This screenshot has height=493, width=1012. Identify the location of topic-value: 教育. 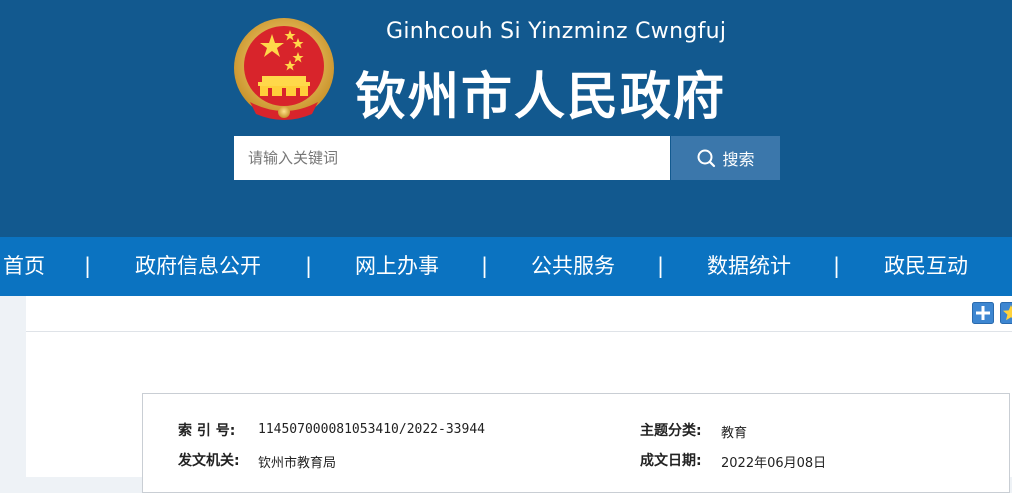
(734, 431).